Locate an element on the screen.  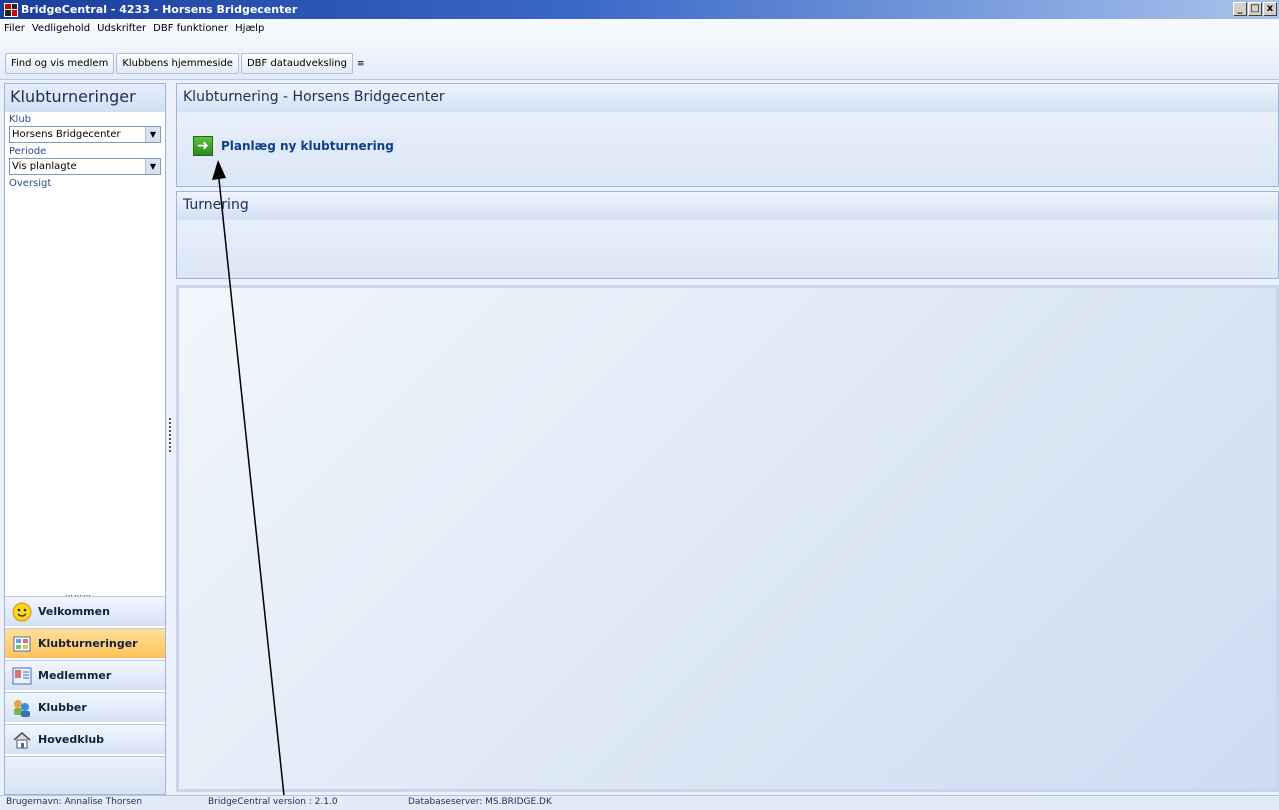
status-db: Databaseserver: MS.BRIDGE.DK is located at coordinates (480, 802).